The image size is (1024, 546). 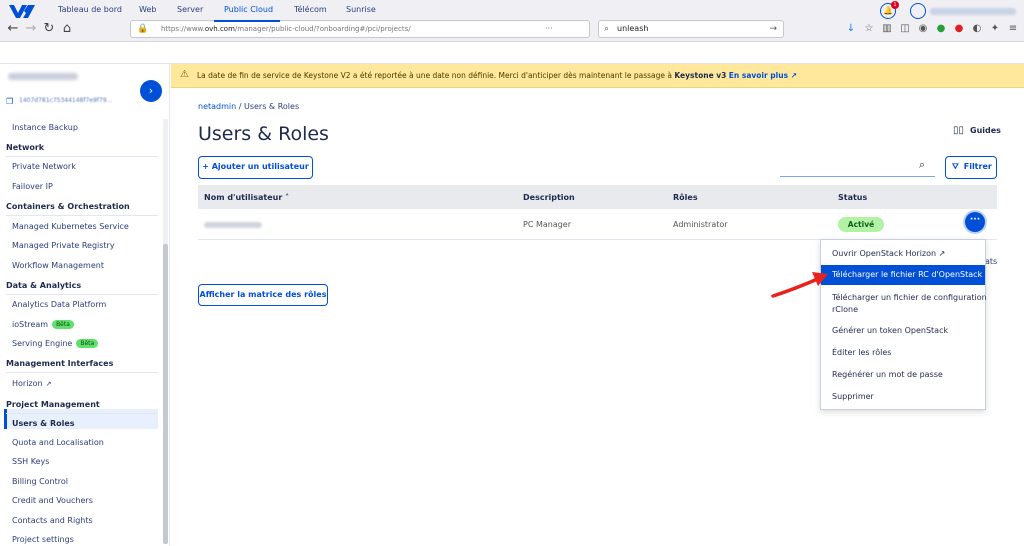 What do you see at coordinates (773, 29) in the screenshot?
I see `go-arrow-icon: →` at bounding box center [773, 29].